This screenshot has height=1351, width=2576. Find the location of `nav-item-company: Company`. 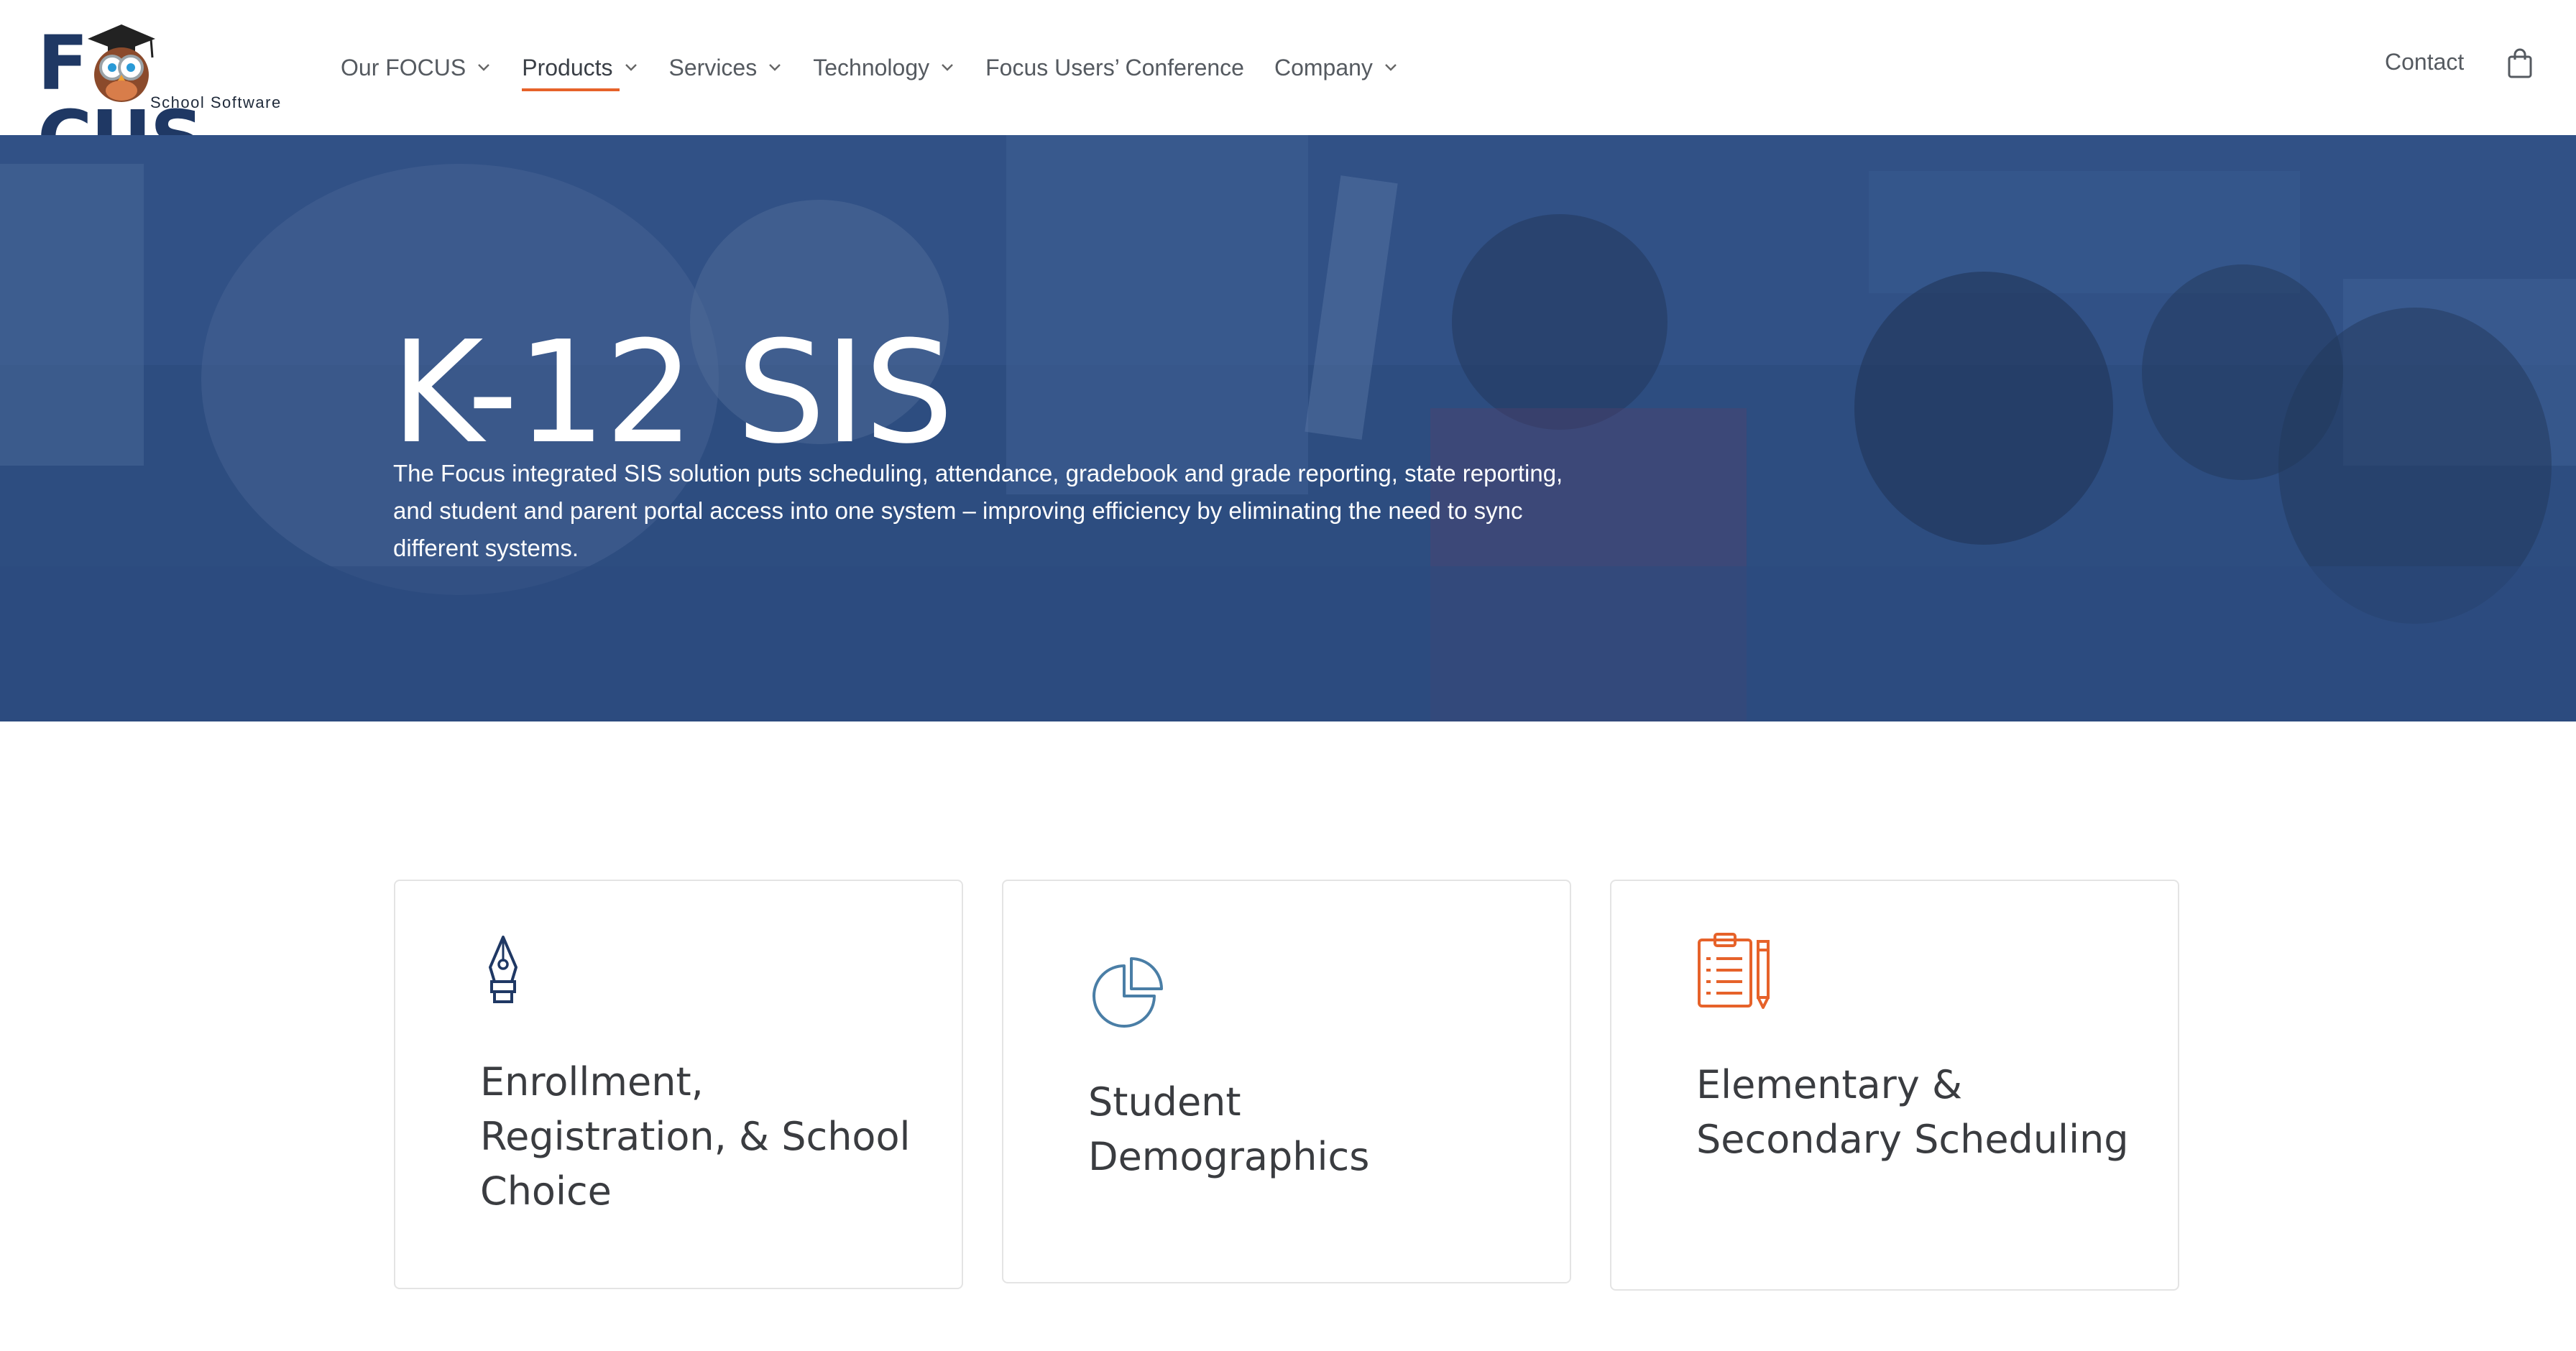

nav-item-company: Company is located at coordinates (1336, 68).